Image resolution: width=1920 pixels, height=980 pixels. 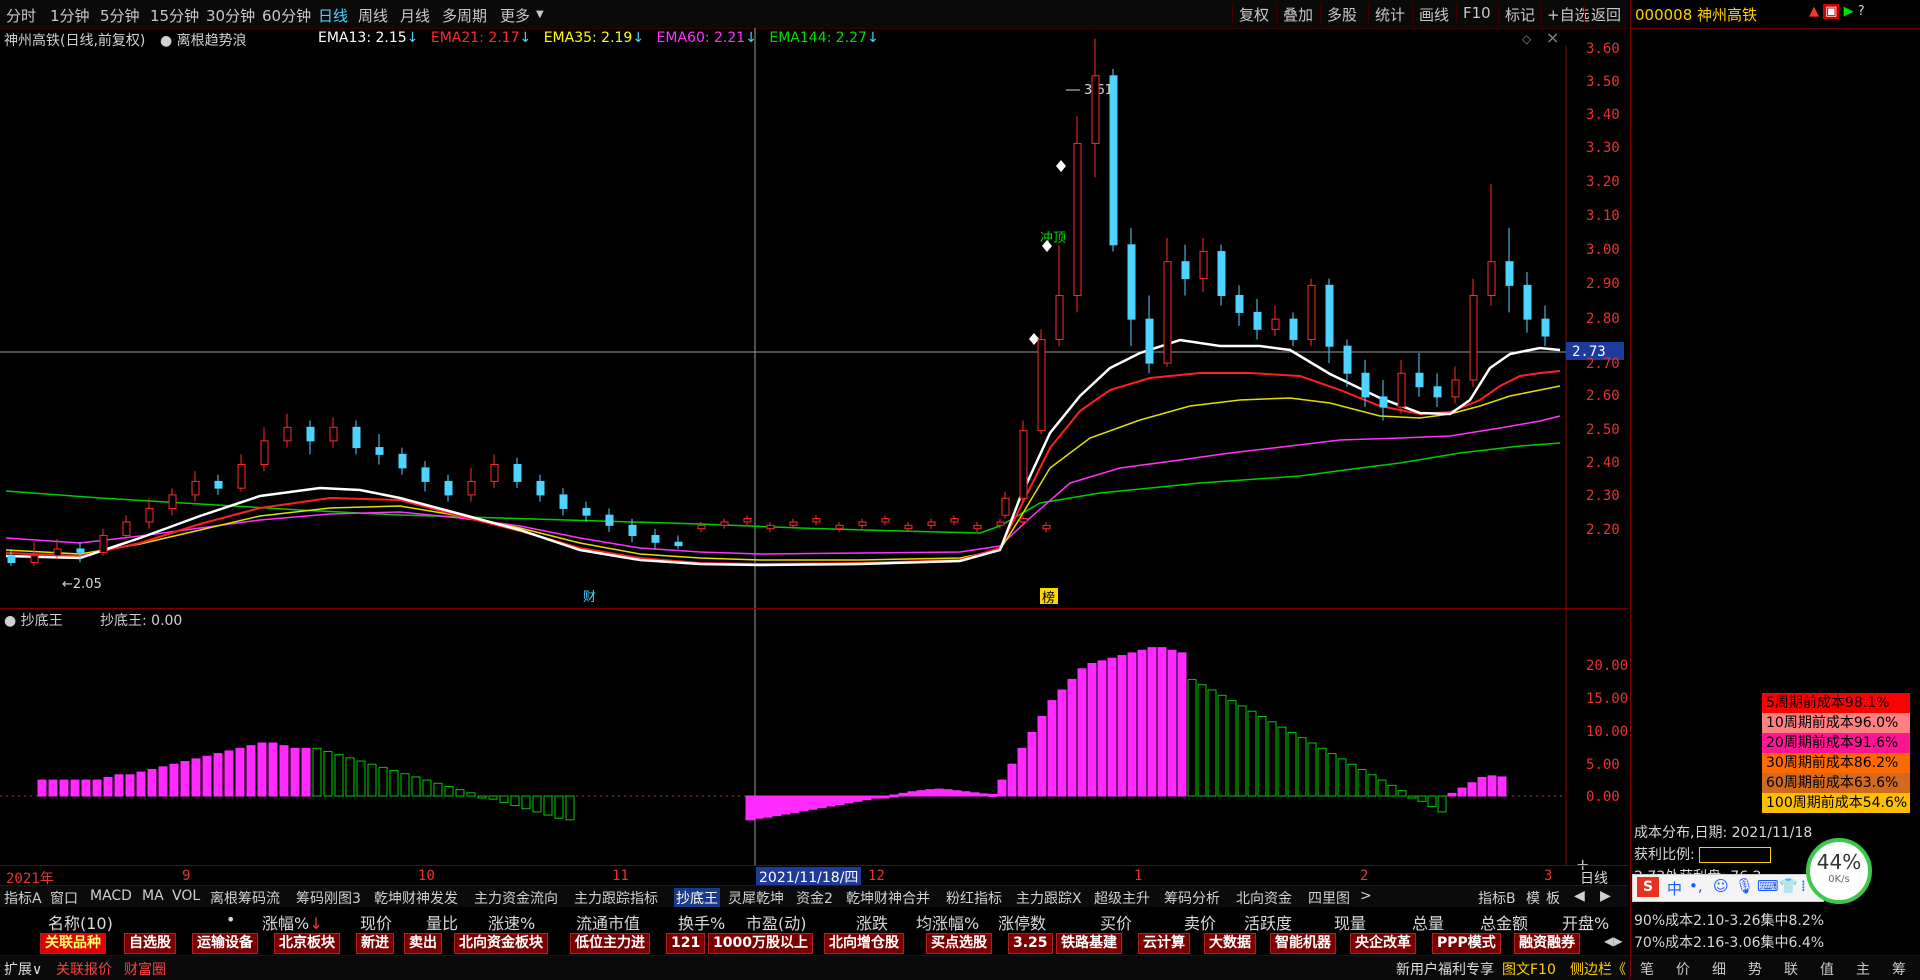 What do you see at coordinates (111, 896) in the screenshot?
I see `tab-macd: MACD` at bounding box center [111, 896].